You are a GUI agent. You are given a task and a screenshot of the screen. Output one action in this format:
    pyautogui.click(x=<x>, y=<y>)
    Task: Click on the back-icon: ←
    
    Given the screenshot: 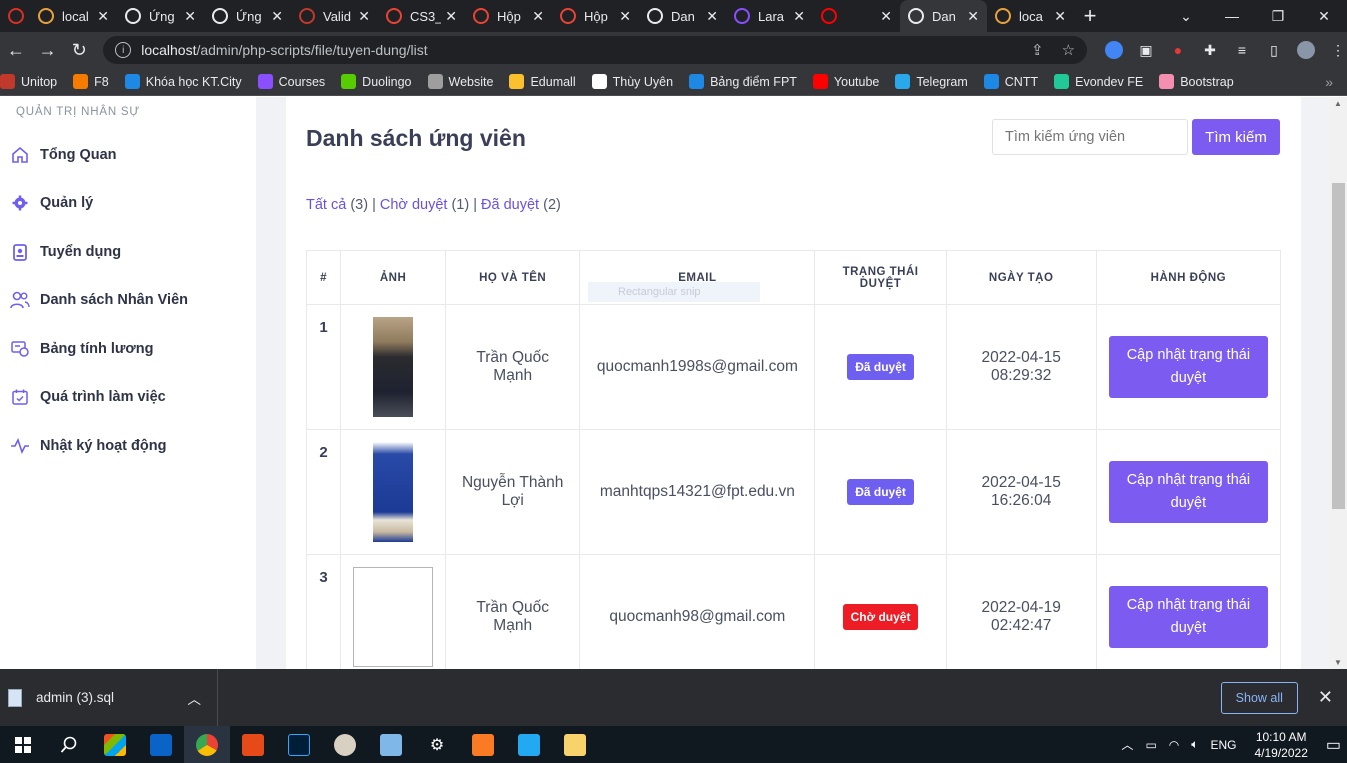 What is the action you would take?
    pyautogui.click(x=16, y=50)
    